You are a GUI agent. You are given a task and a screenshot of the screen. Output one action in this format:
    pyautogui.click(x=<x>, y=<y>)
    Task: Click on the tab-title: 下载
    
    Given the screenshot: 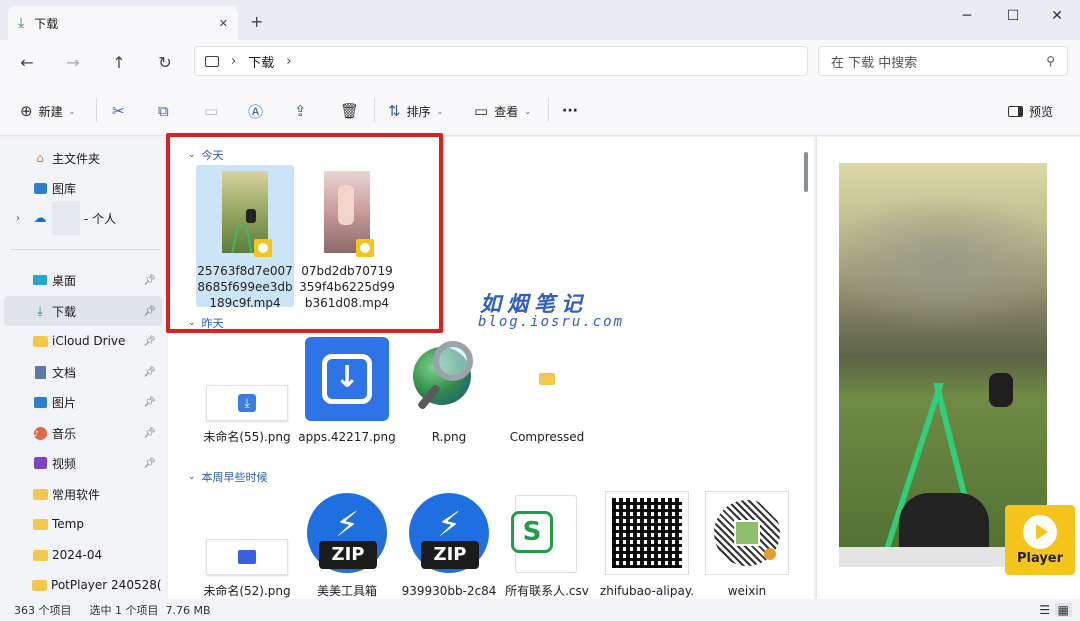 What is the action you would take?
    pyautogui.click(x=46, y=23)
    